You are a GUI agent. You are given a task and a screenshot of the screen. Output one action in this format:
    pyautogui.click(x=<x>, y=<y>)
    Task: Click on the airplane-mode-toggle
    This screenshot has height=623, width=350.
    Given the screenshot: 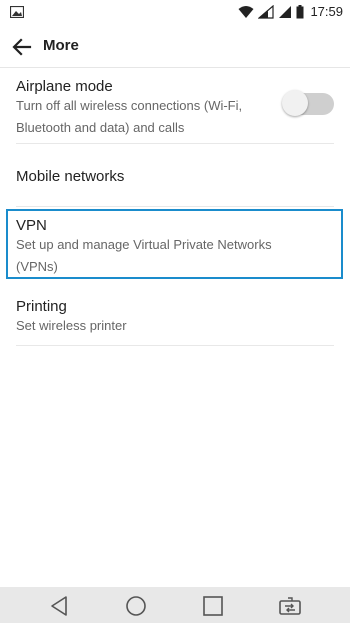 What is the action you would take?
    pyautogui.click(x=308, y=103)
    